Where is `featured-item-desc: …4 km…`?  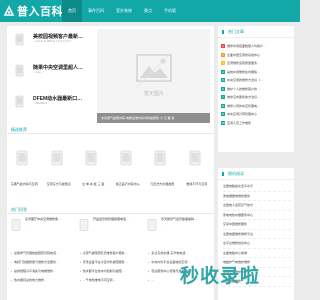 featured-item-desc: …4 km… is located at coordinates (38, 72).